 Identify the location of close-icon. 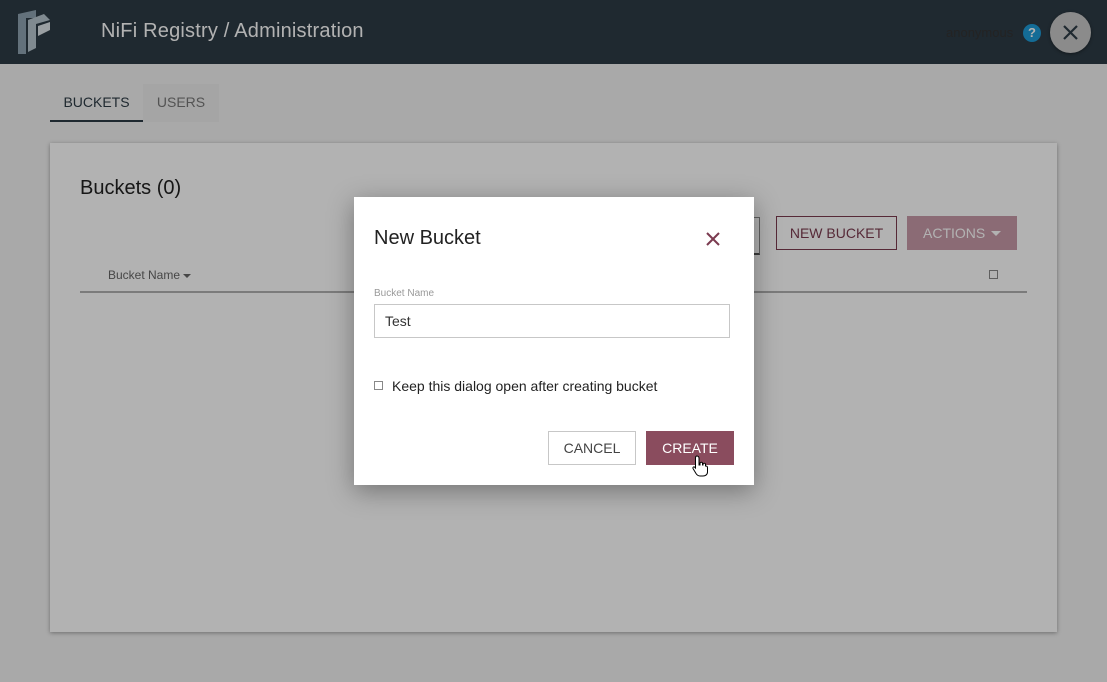
(713, 239).